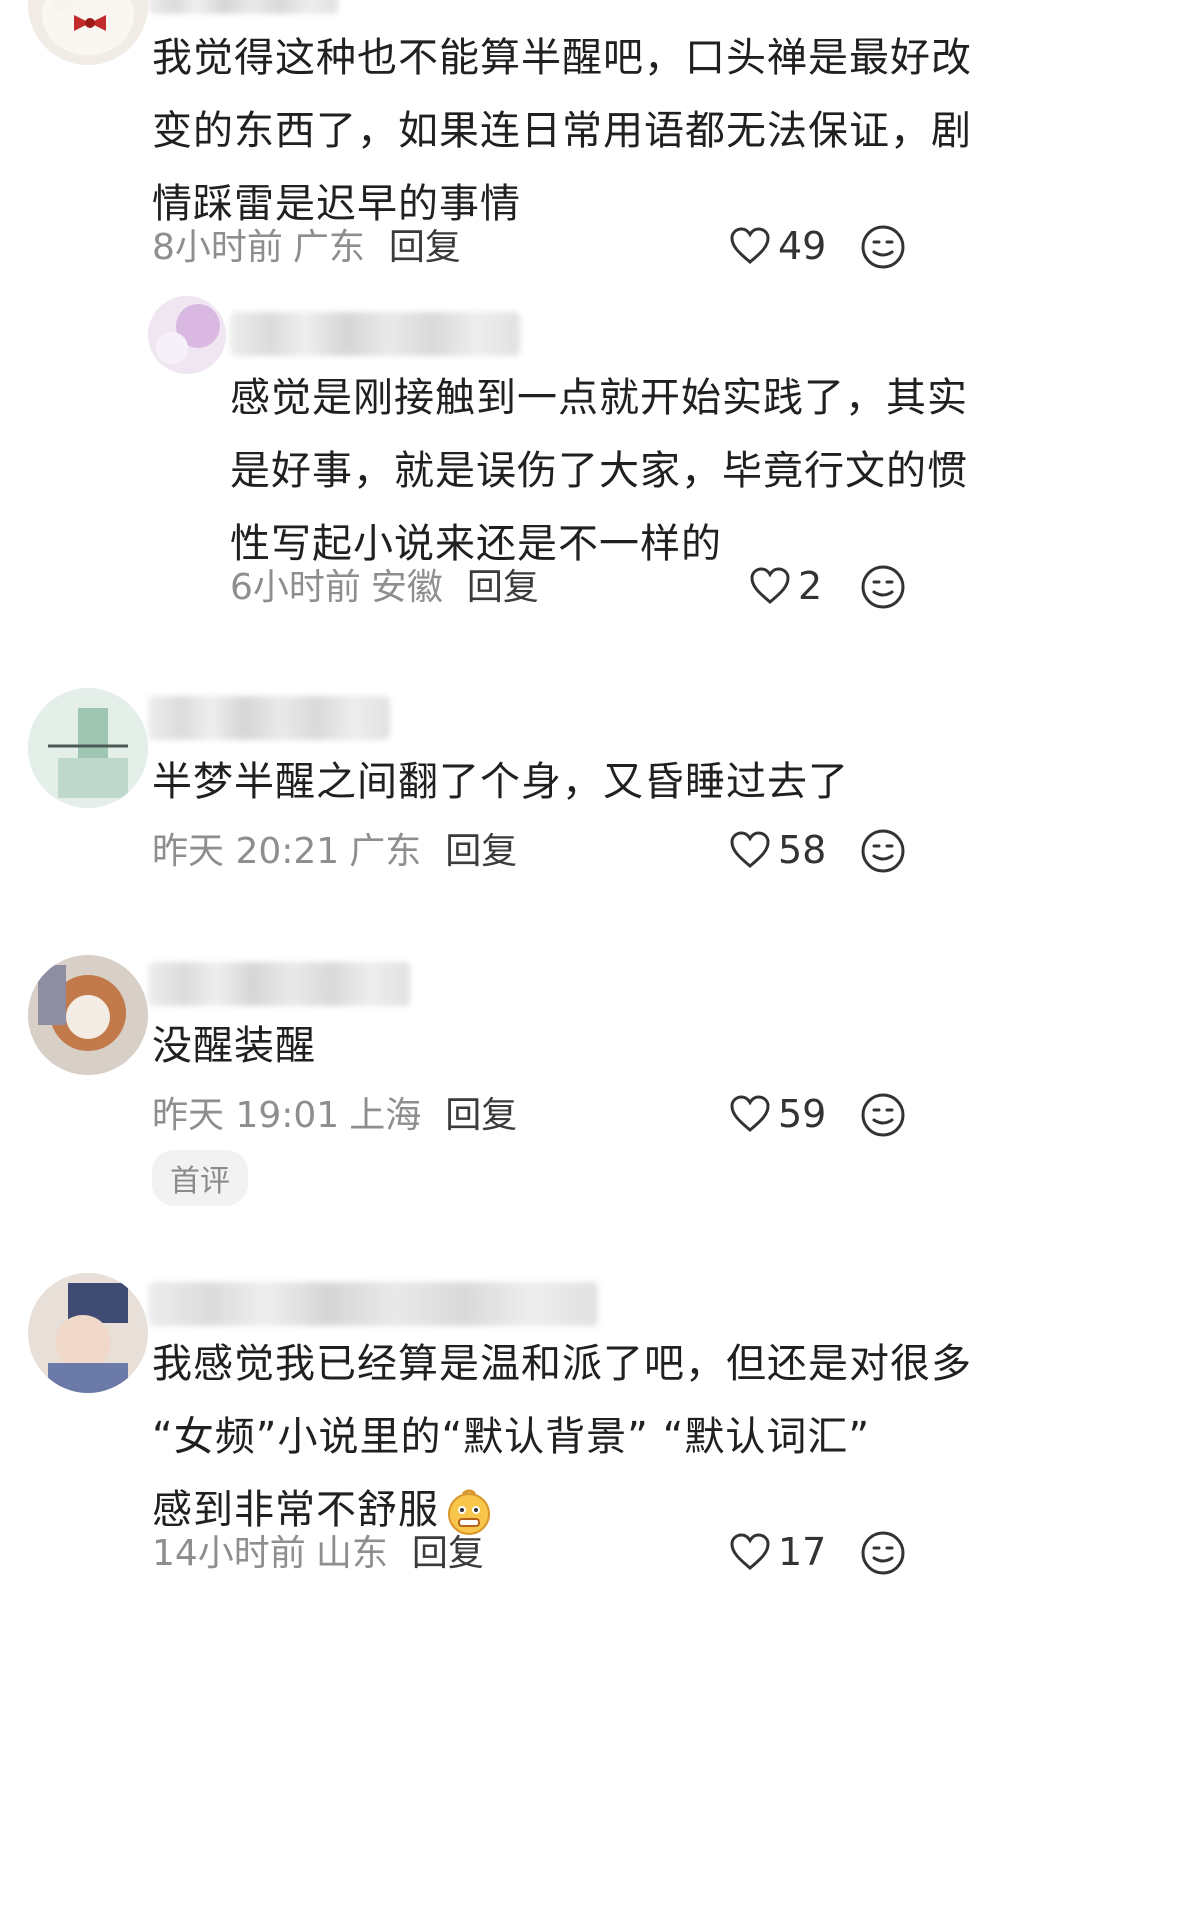 Image resolution: width=1179 pixels, height=1927 pixels. What do you see at coordinates (229, 1553) in the screenshot?
I see `comment-time: 14小时前` at bounding box center [229, 1553].